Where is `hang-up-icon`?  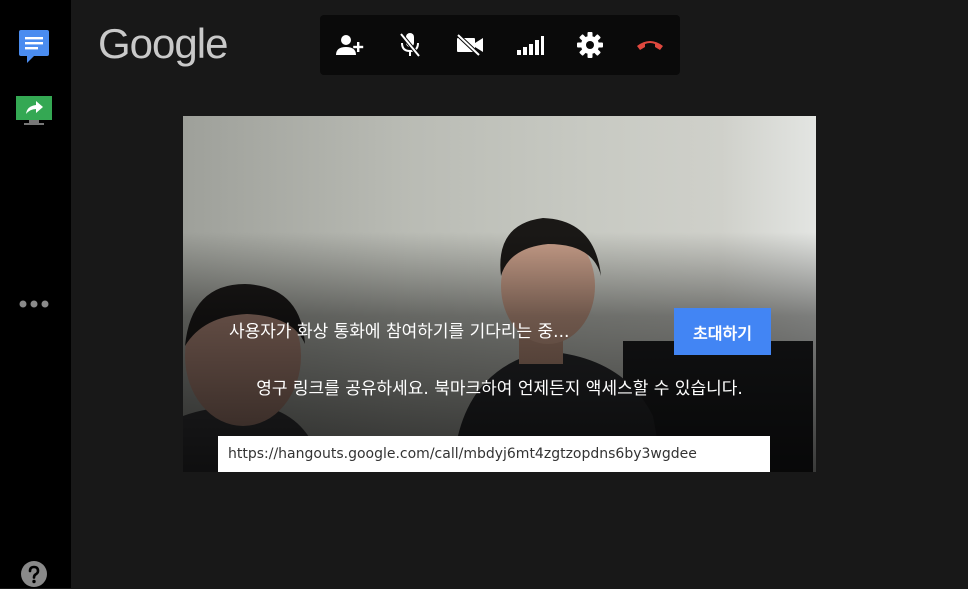 hang-up-icon is located at coordinates (650, 45).